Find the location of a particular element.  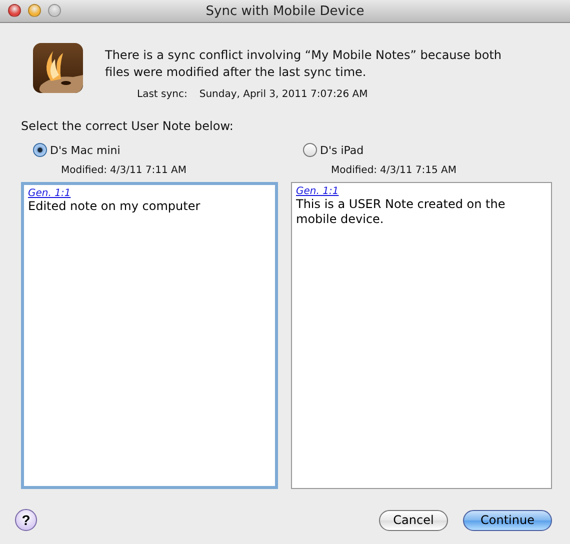

continue-button: Continue is located at coordinates (507, 520).